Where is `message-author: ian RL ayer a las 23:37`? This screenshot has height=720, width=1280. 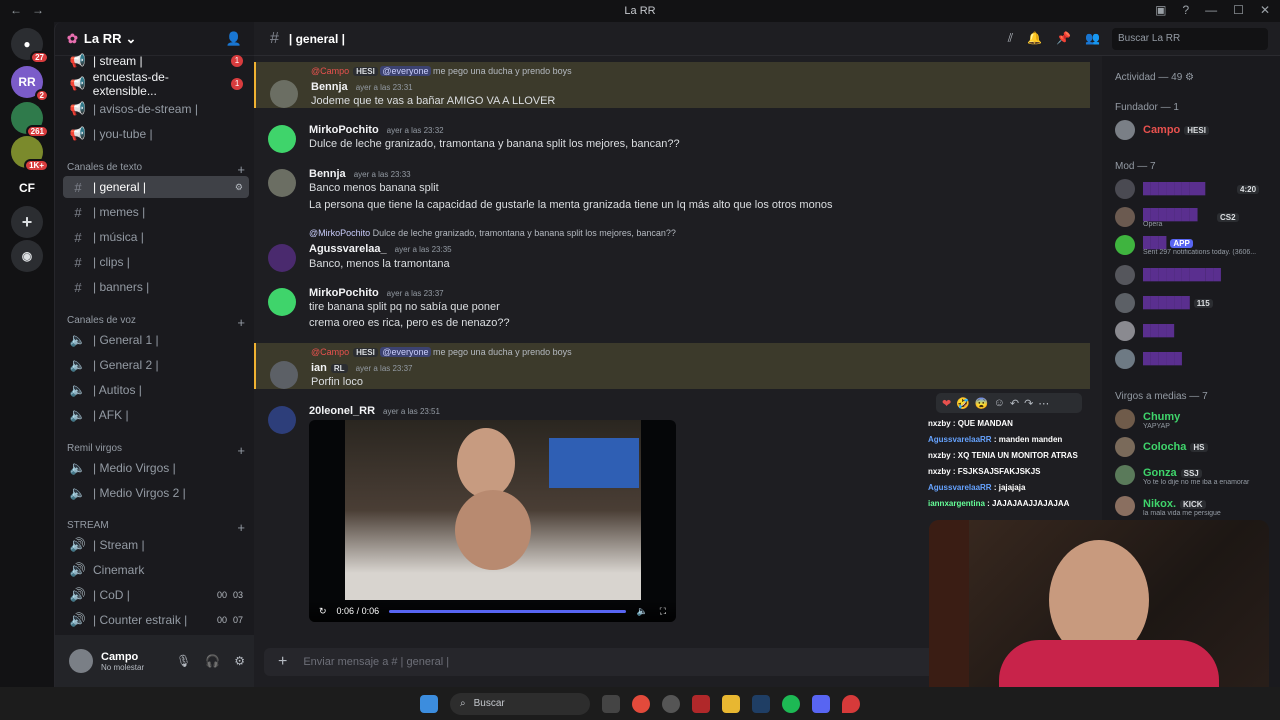
message-author: ian RL ayer a las 23:37 is located at coordinates (362, 368).